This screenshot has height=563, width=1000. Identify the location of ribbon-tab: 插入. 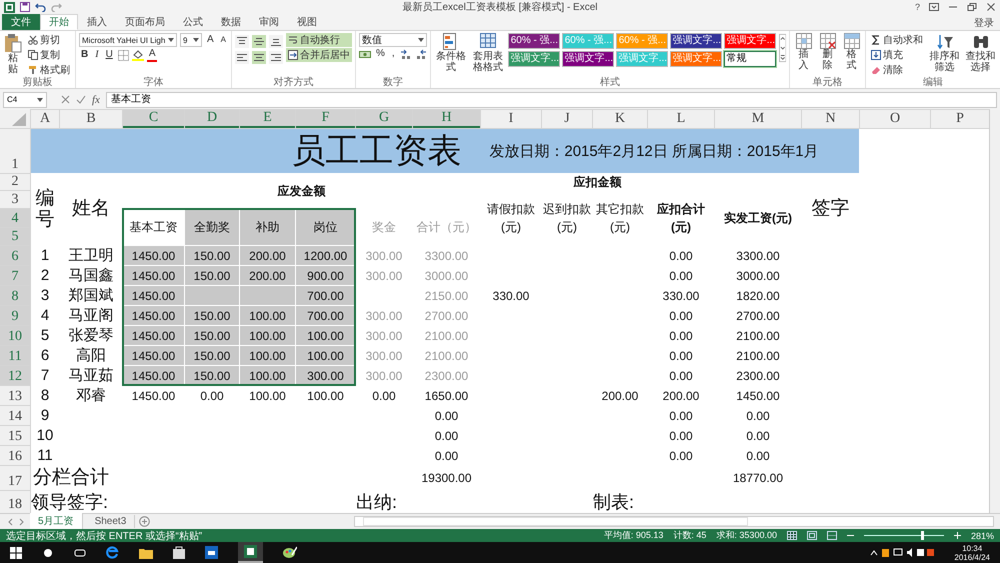
(97, 22).